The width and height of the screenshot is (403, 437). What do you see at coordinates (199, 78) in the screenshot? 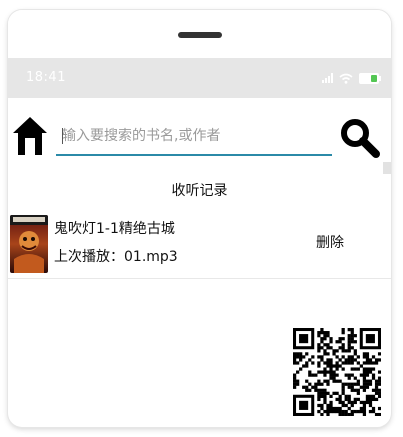
I see `status-bar: 18:41` at bounding box center [199, 78].